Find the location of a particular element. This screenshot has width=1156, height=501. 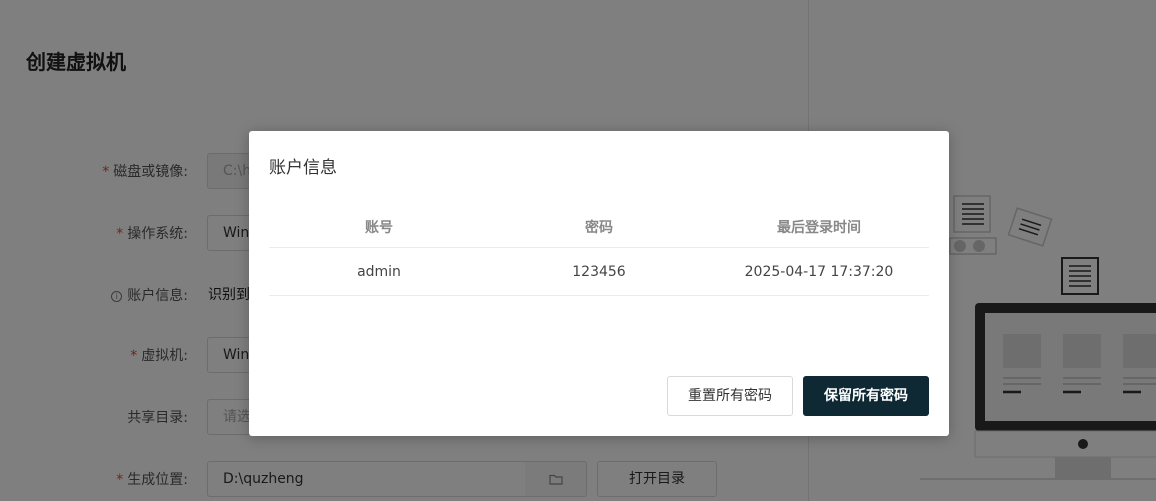

table-header: 账号 密码 最后登录时间 is located at coordinates (599, 227).